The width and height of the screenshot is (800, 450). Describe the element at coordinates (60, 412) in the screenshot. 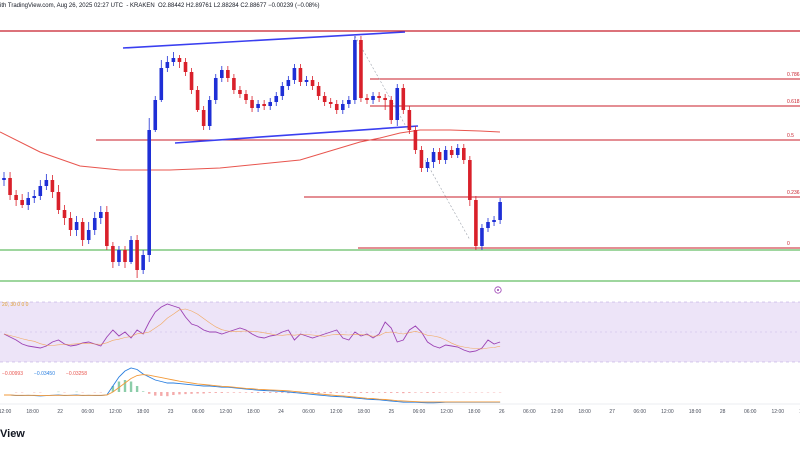

I see `time-axis-tick: 22` at that location.